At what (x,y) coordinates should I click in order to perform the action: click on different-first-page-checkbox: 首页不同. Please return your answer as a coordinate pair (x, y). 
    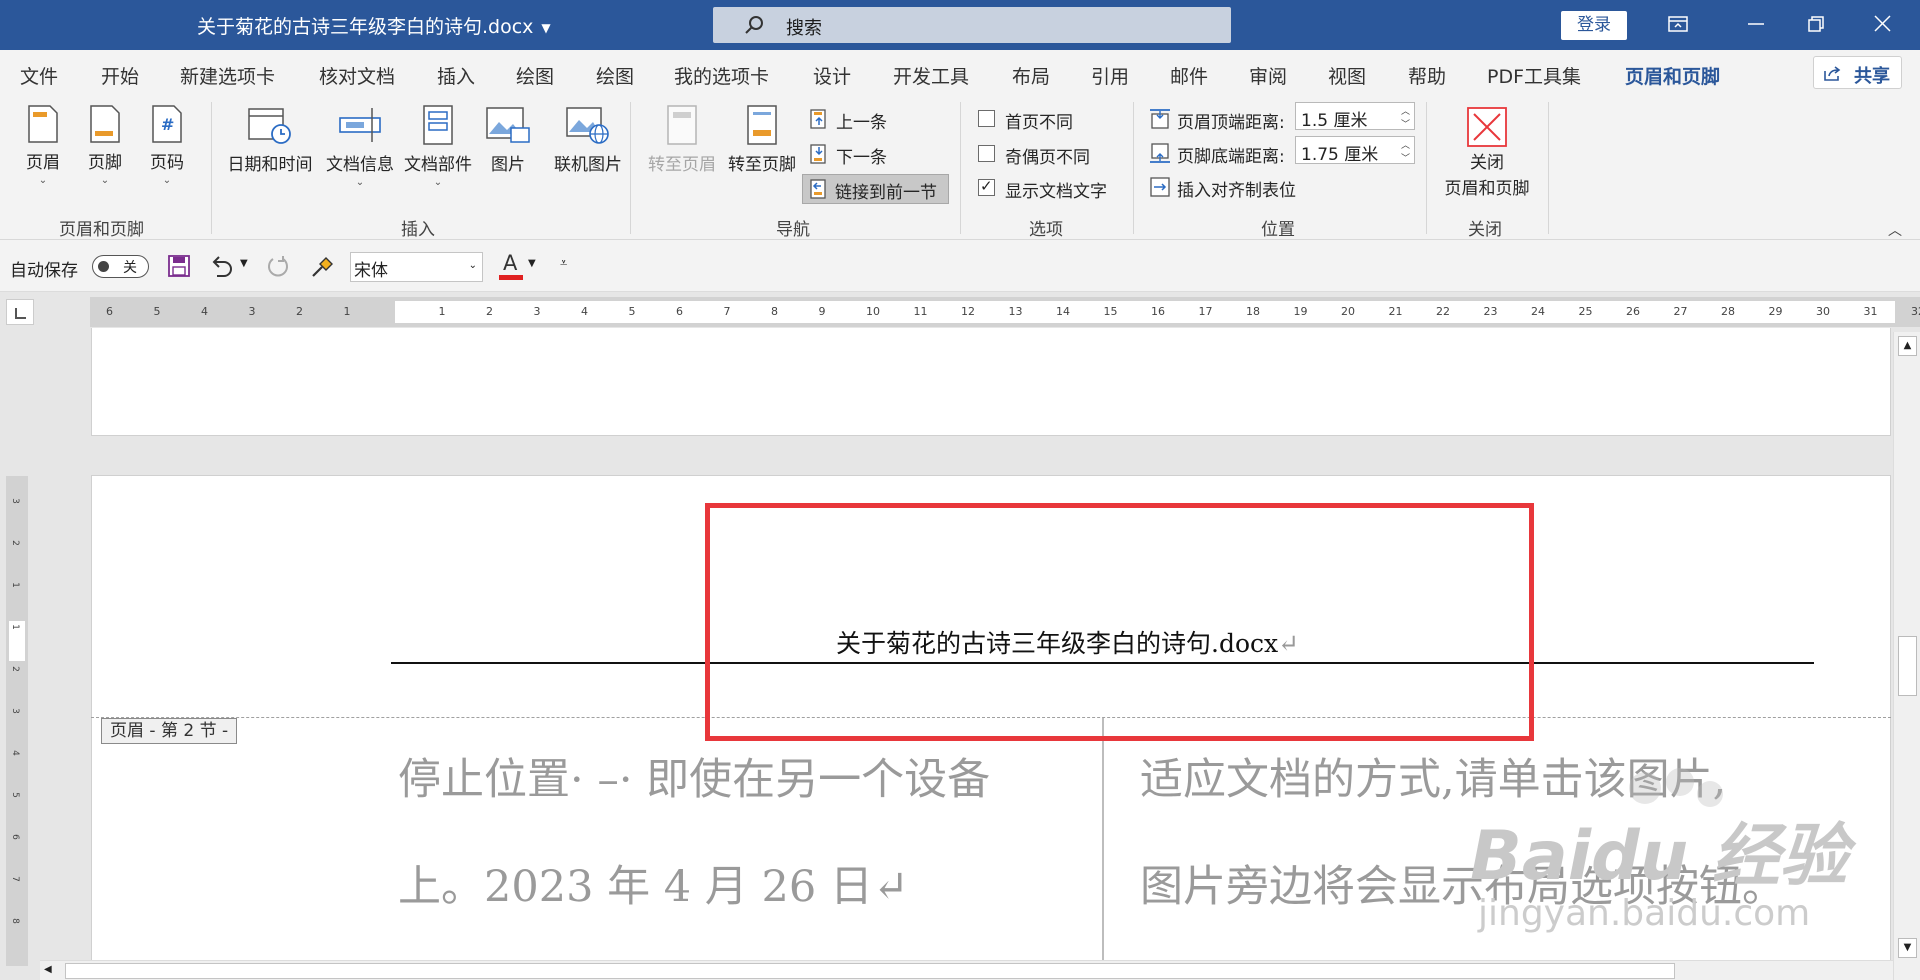
    Looking at the image, I should click on (1043, 119).